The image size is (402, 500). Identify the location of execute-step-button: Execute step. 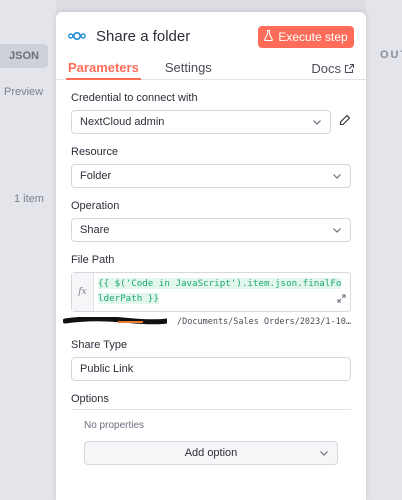
(306, 37).